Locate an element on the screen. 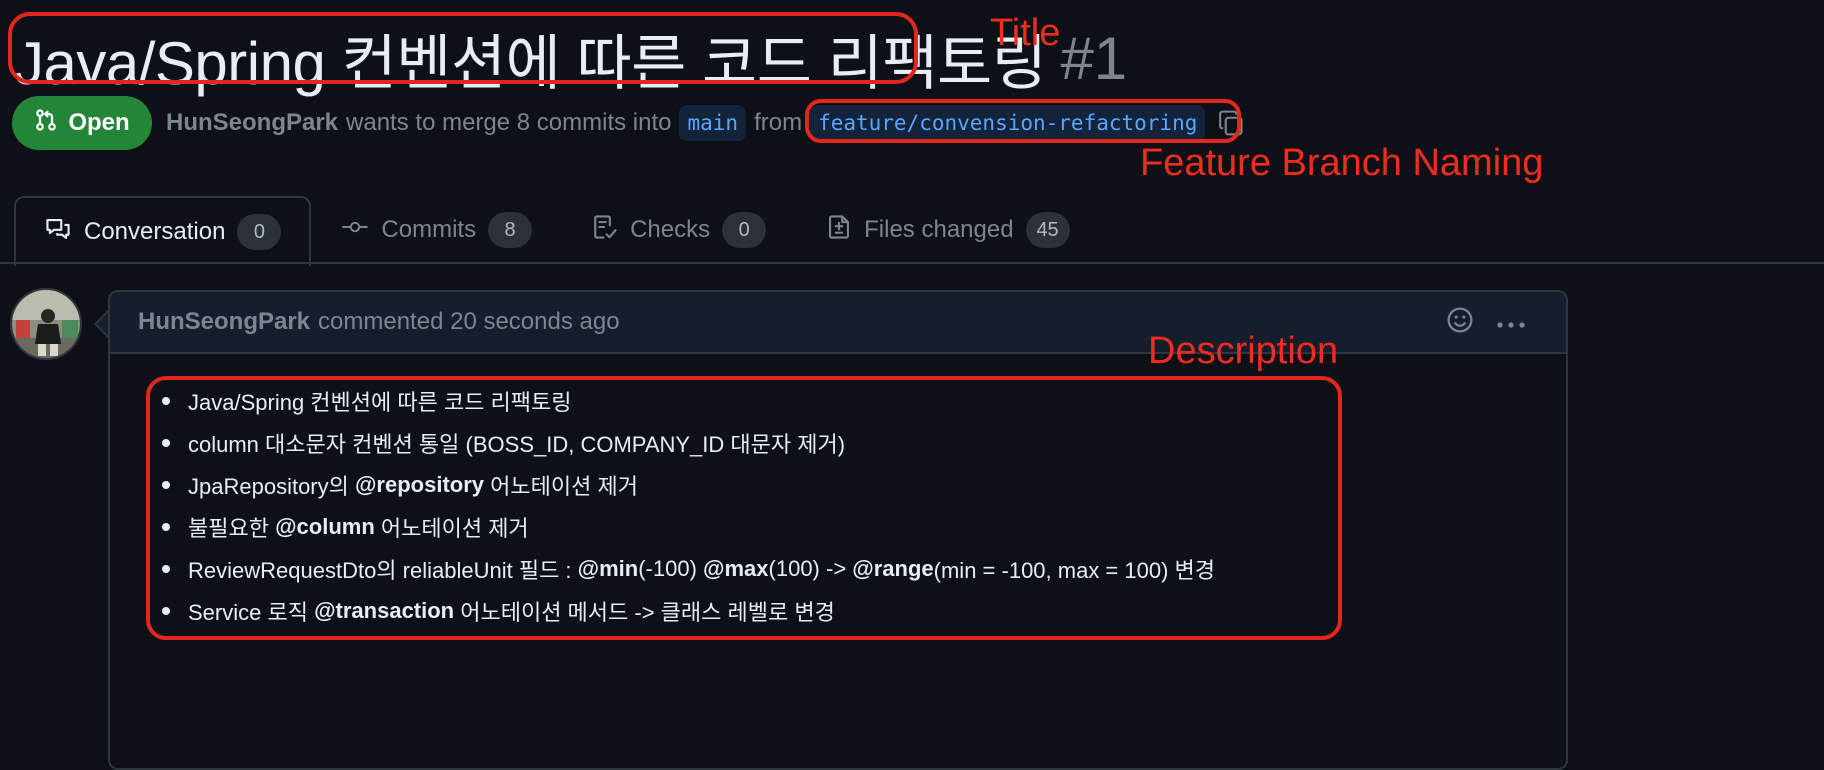 The image size is (1824, 770). title-highlight-box is located at coordinates (463, 48).